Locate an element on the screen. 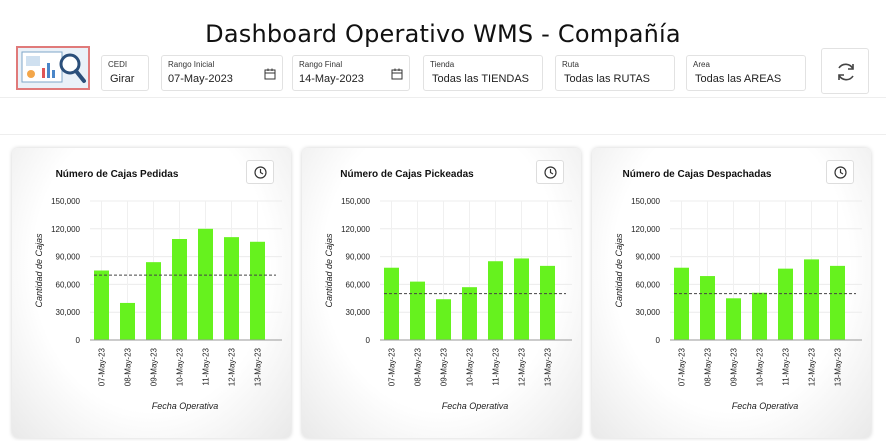 This screenshot has height=441, width=886. page-title: Dashboard Operativo WMS - Compañía is located at coordinates (443, 34).